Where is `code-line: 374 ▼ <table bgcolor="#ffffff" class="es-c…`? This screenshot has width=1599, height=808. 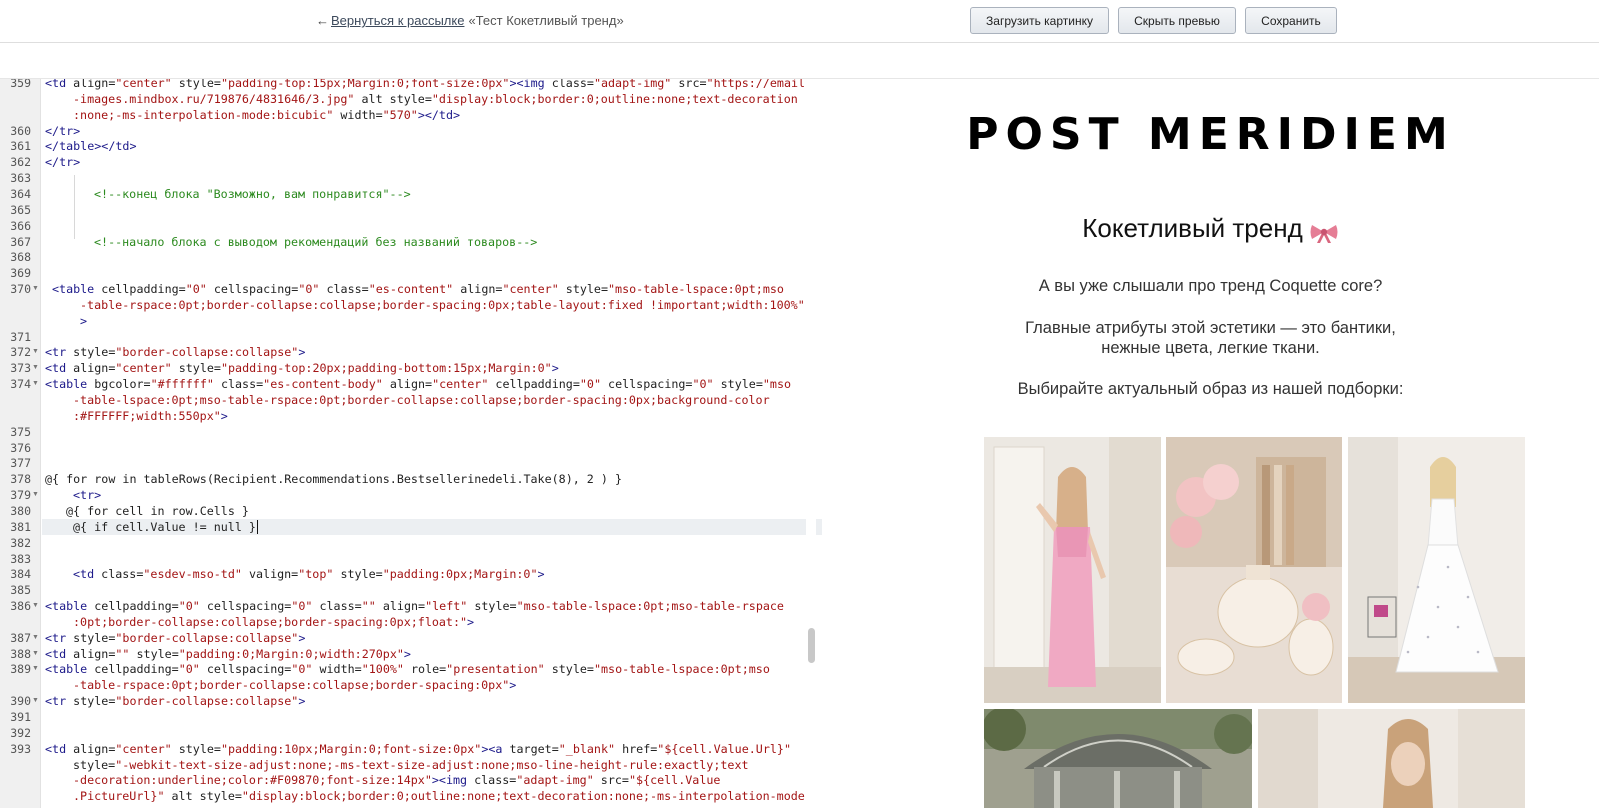
code-line: 374 ▼ <table bgcolor="#ffffff" class="es-c… is located at coordinates (411, 384).